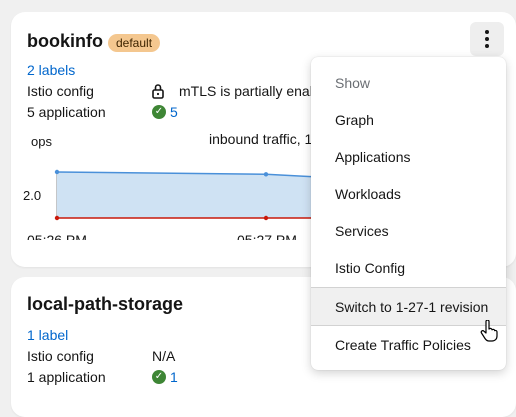  I want to click on default-badge: default, so click(134, 43).